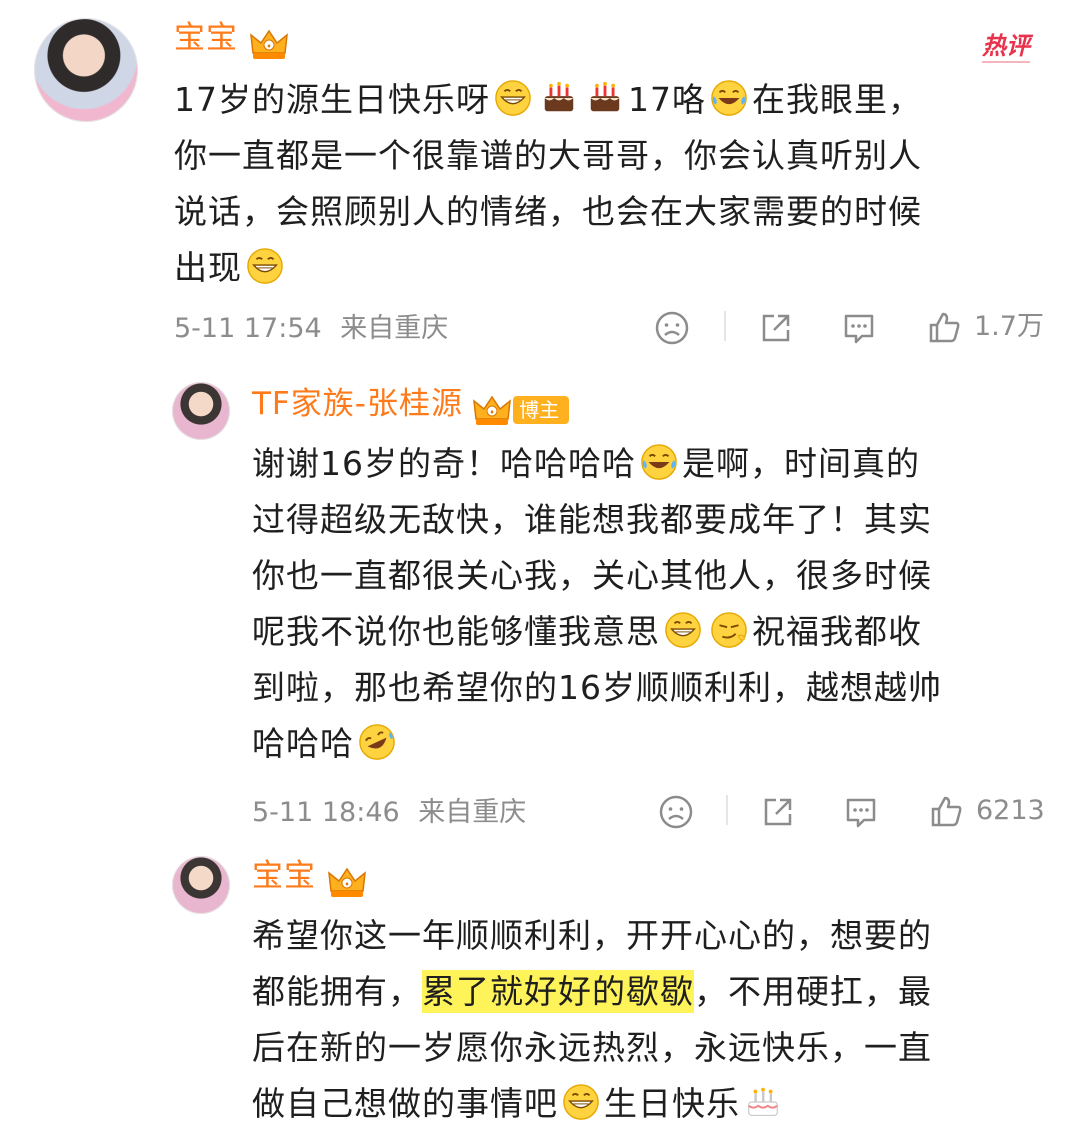  I want to click on reply-meta: 5-11 18:46 来自重庆, so click(389, 813).